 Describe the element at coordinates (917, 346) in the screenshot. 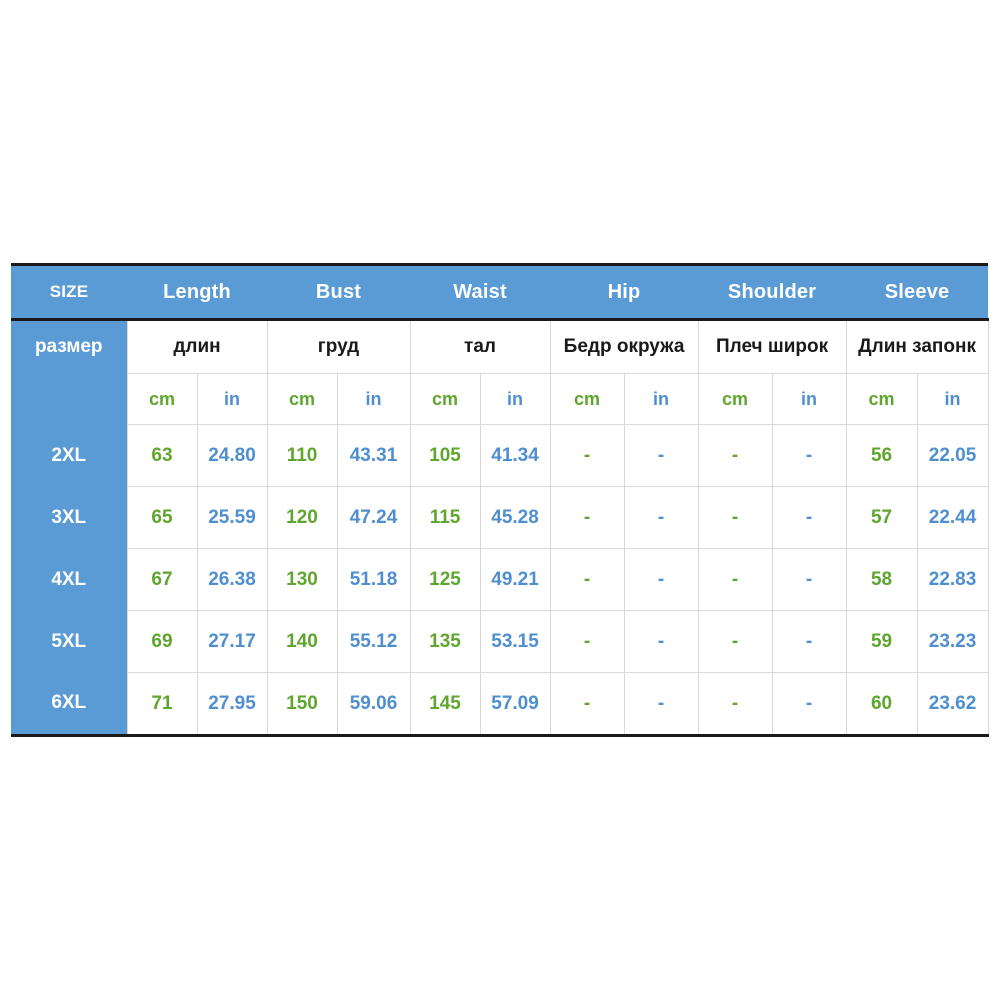

I see `header-sleeve-ru: Длин запонк` at that location.